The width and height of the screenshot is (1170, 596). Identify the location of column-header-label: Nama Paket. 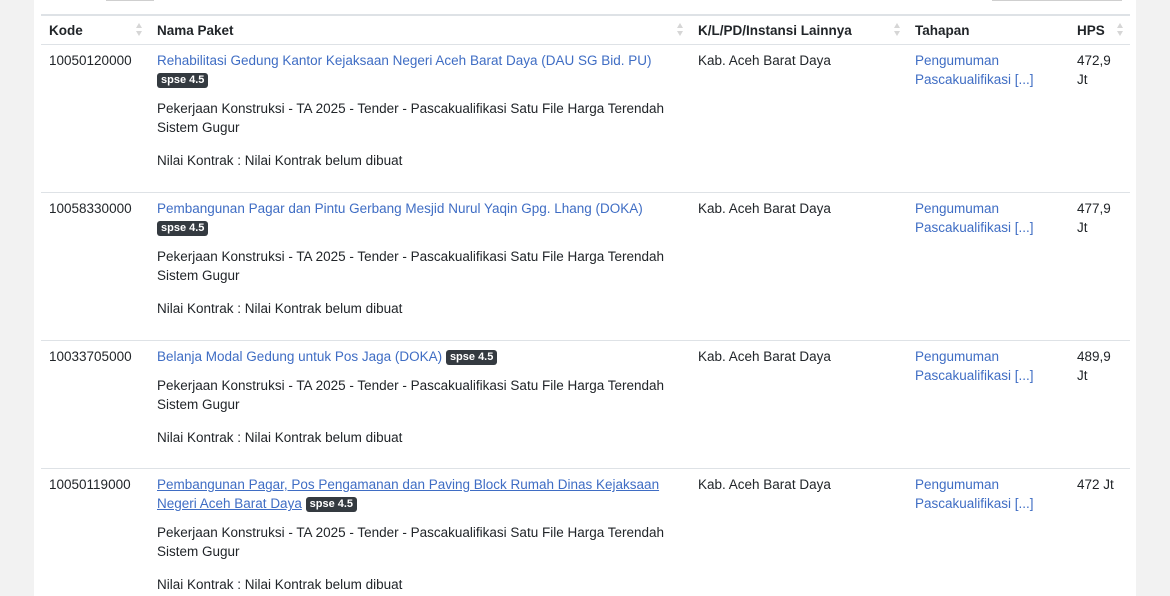
(195, 30).